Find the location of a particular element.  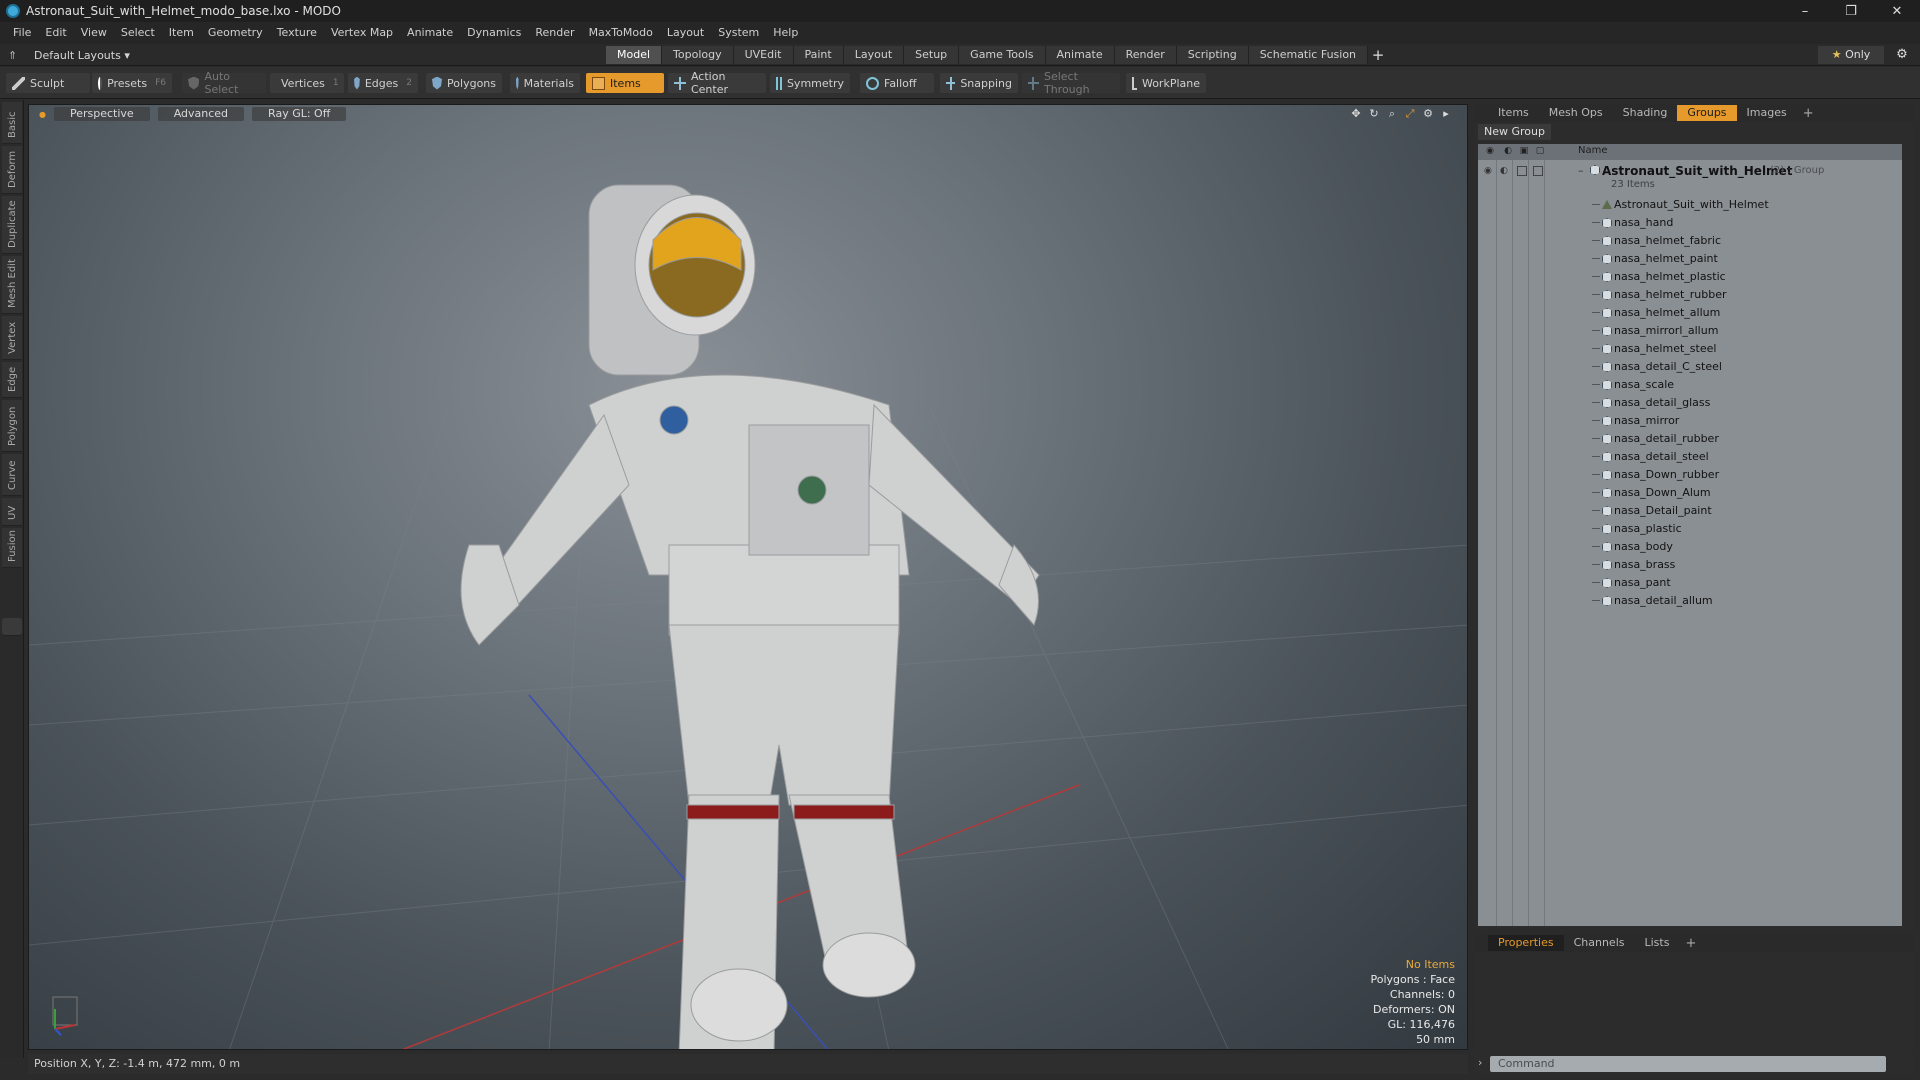

select-column-icon: ▢ is located at coordinates (1540, 152).